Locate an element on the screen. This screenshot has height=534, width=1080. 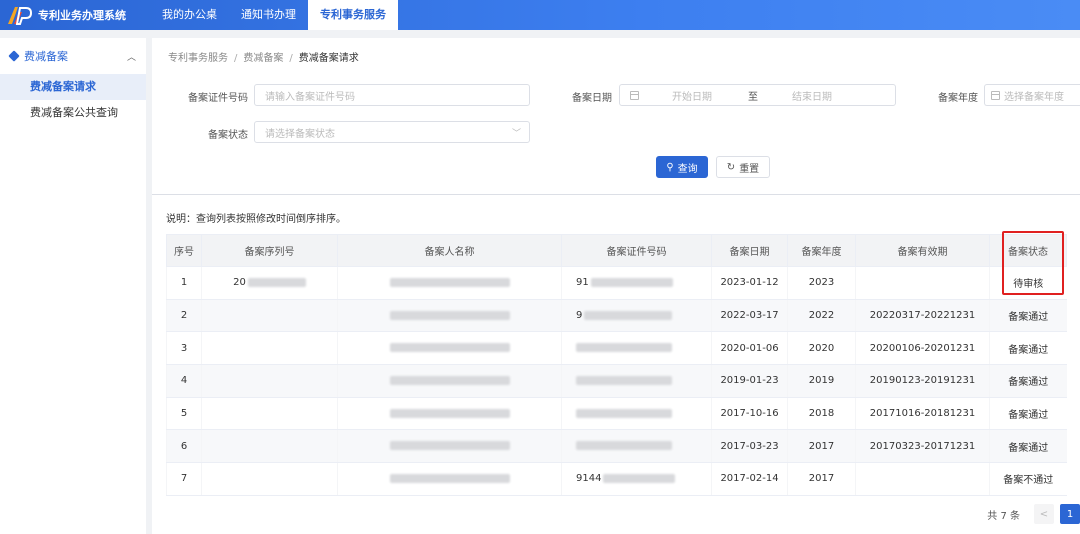
breadcrumb-item: 专利事务服务 is located at coordinates (198, 58).